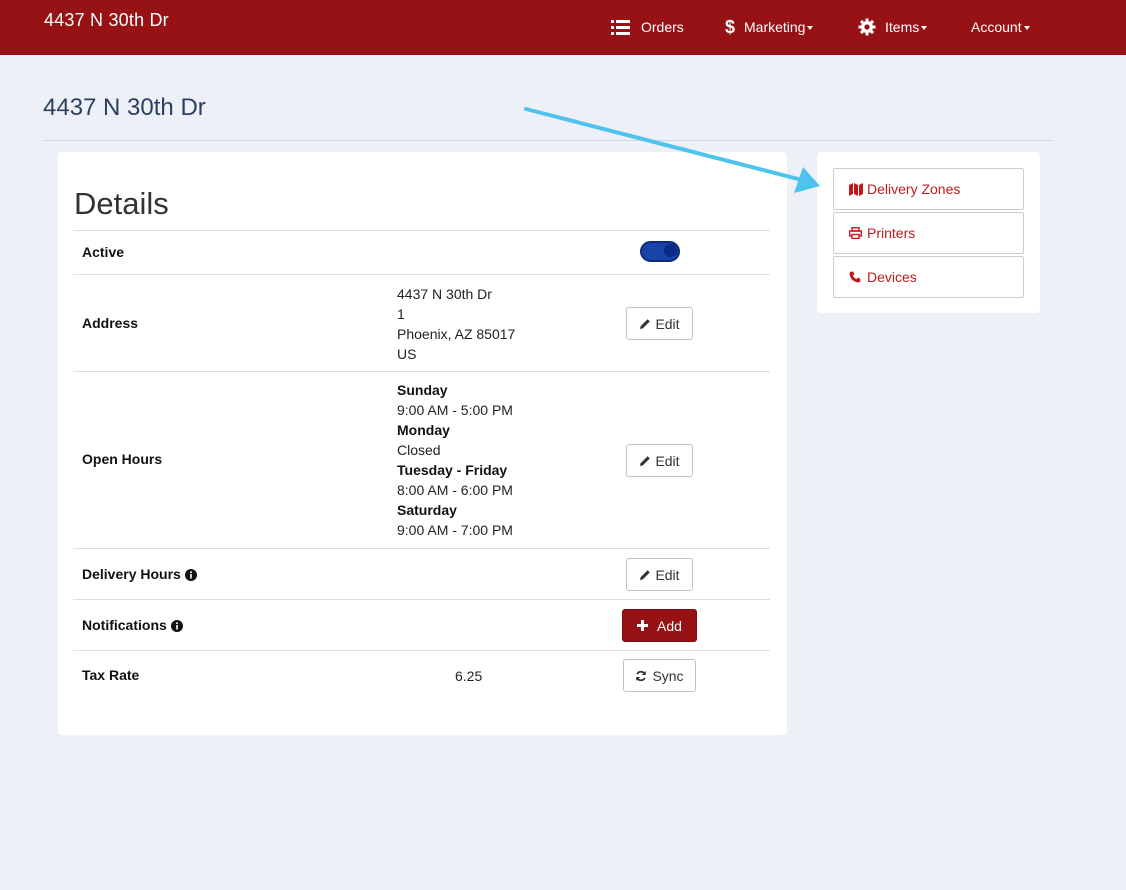  Describe the element at coordinates (122, 459) in the screenshot. I see `open-hours-label: Open Hours` at that location.